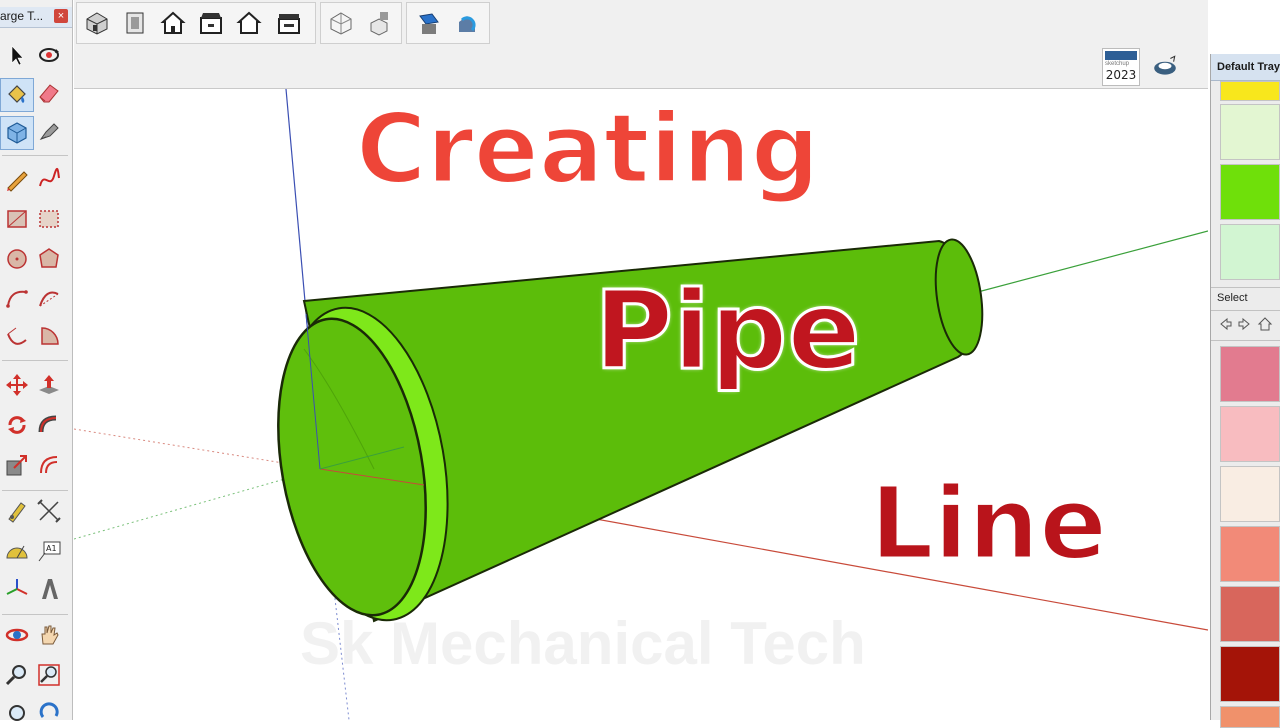 Image resolution: width=1280 pixels, height=728 pixels. What do you see at coordinates (289, 23) in the screenshot?
I see `left-view-icon` at bounding box center [289, 23].